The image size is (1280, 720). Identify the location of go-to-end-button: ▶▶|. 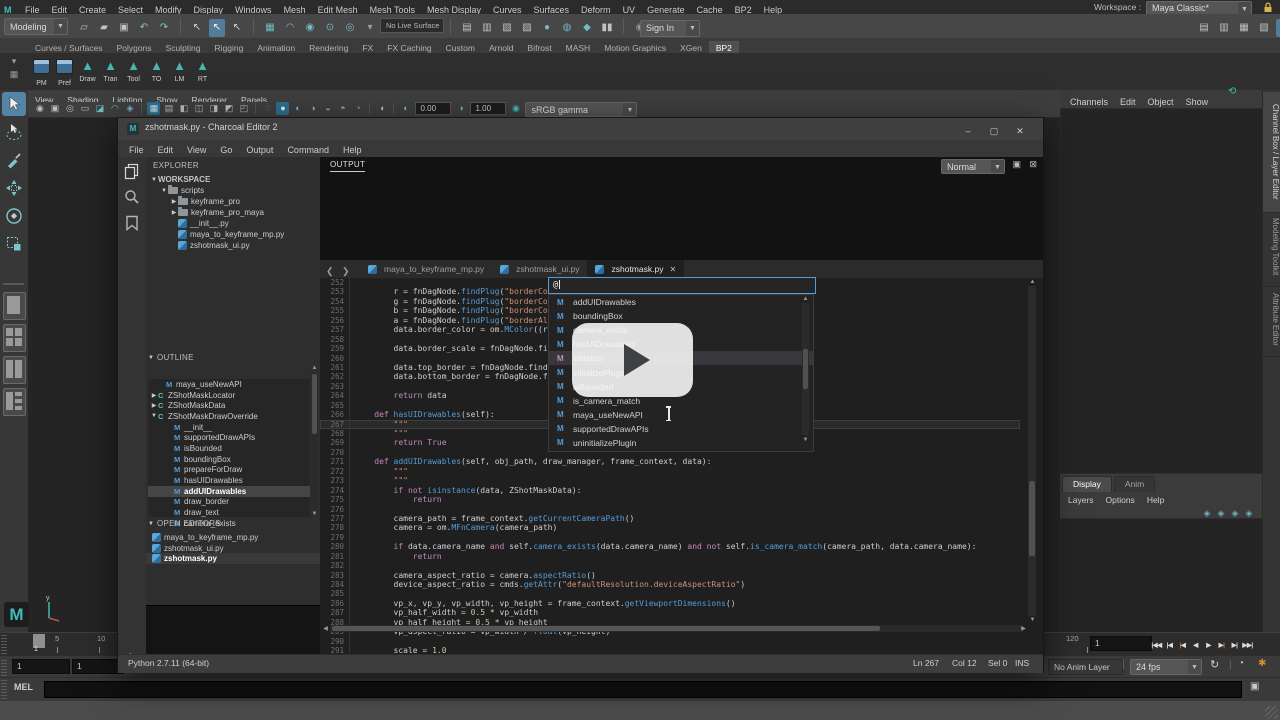
(1247, 646).